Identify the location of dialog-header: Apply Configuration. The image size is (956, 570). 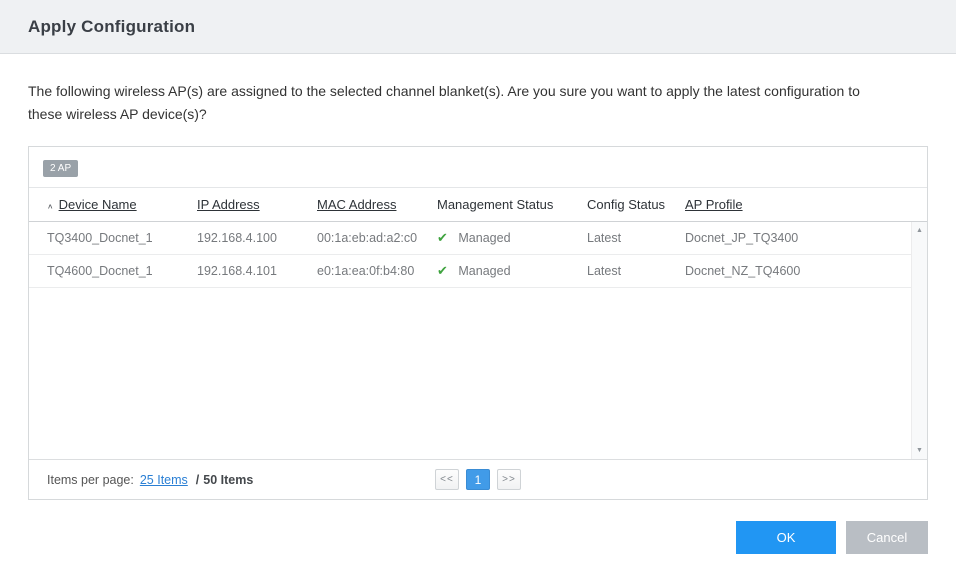
(478, 27).